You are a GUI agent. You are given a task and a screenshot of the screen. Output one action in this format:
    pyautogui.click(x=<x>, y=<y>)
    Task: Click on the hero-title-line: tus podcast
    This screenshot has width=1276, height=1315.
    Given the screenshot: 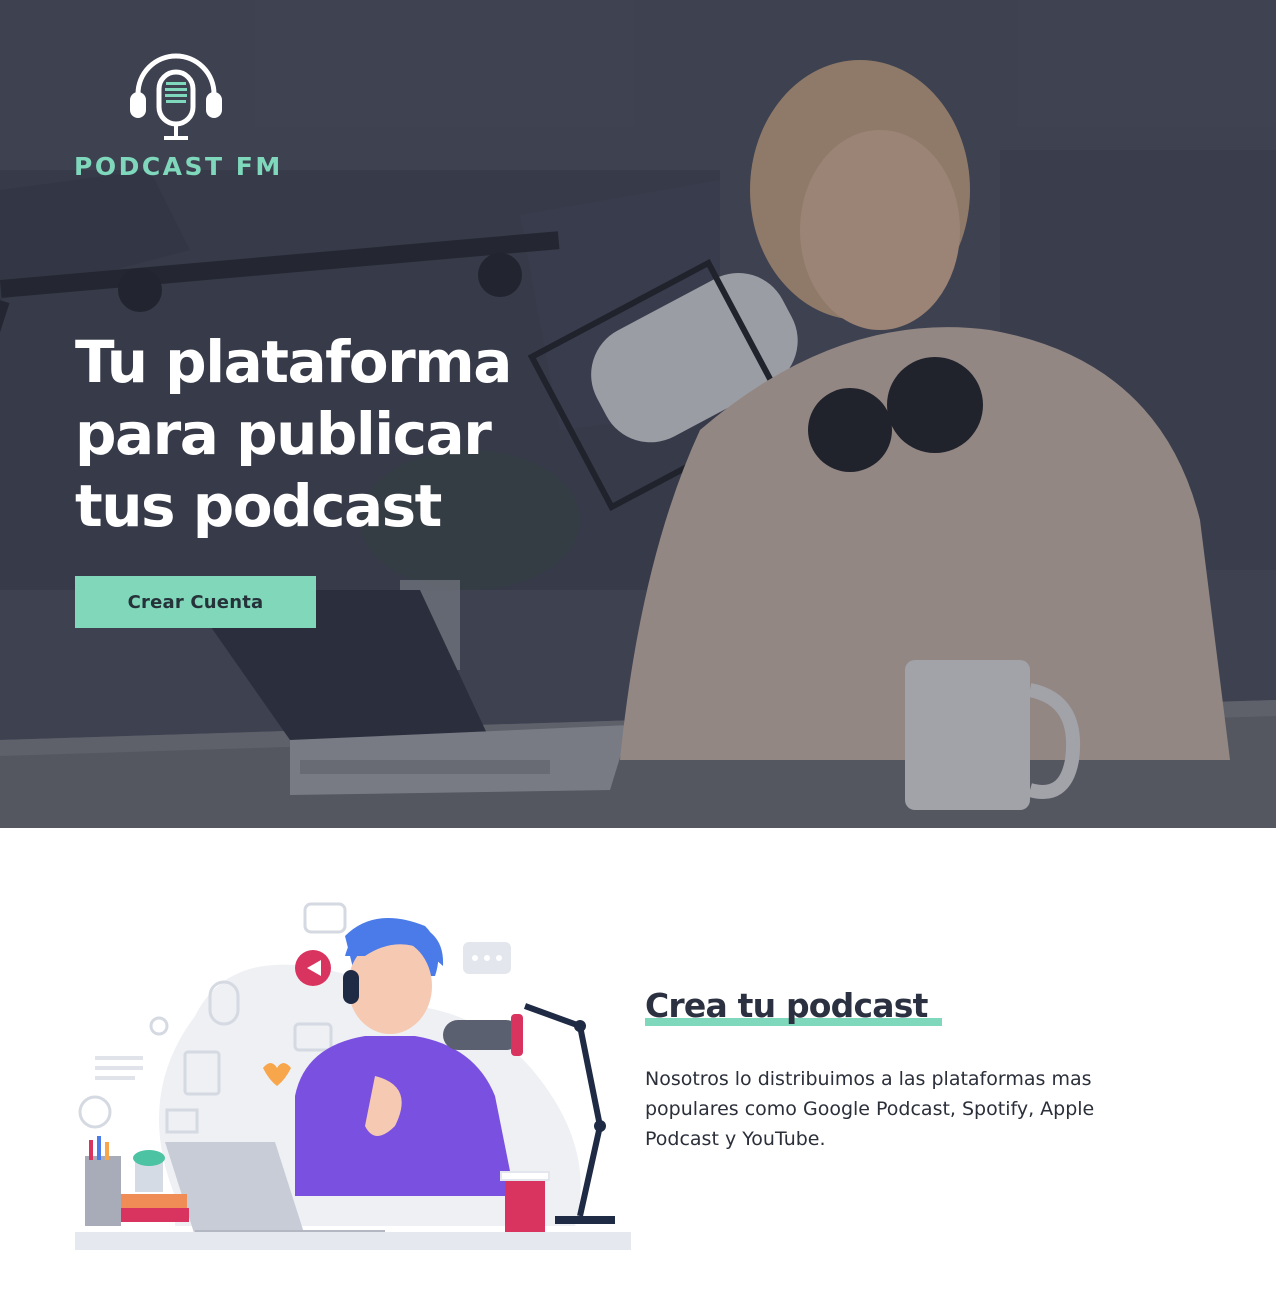 What is the action you would take?
    pyautogui.click(x=258, y=506)
    